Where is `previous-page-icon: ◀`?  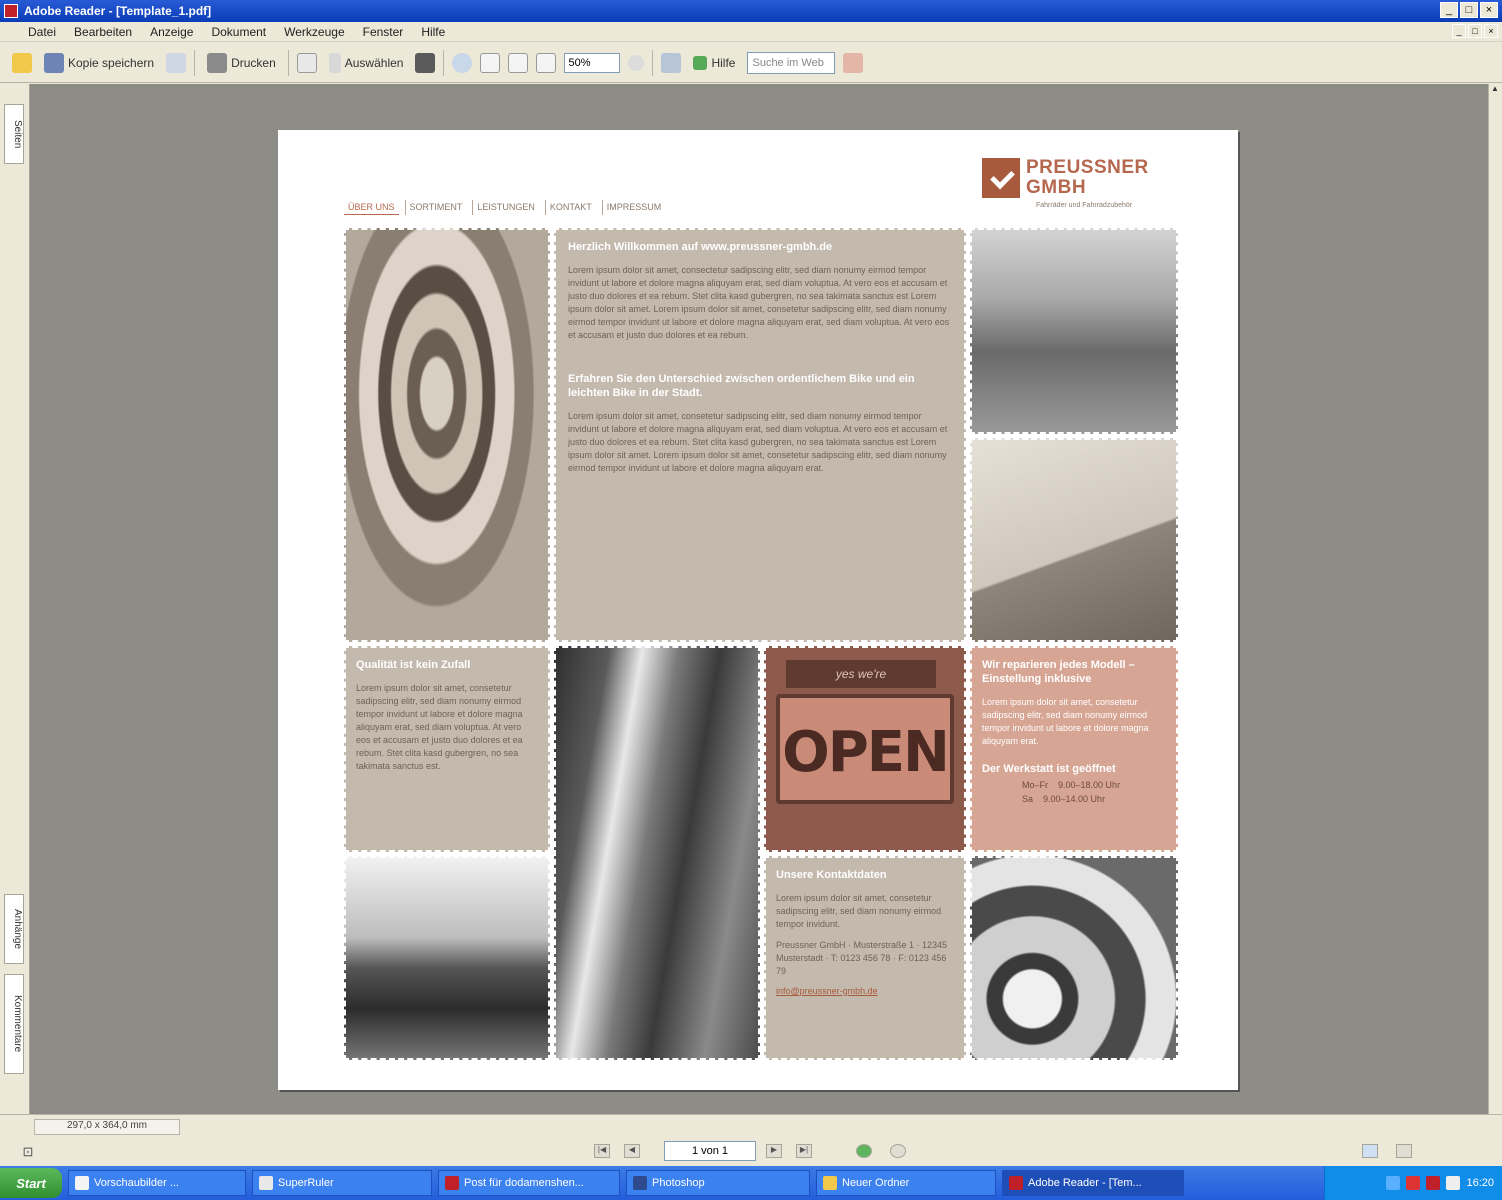
previous-page-icon: ◀ is located at coordinates (632, 1151).